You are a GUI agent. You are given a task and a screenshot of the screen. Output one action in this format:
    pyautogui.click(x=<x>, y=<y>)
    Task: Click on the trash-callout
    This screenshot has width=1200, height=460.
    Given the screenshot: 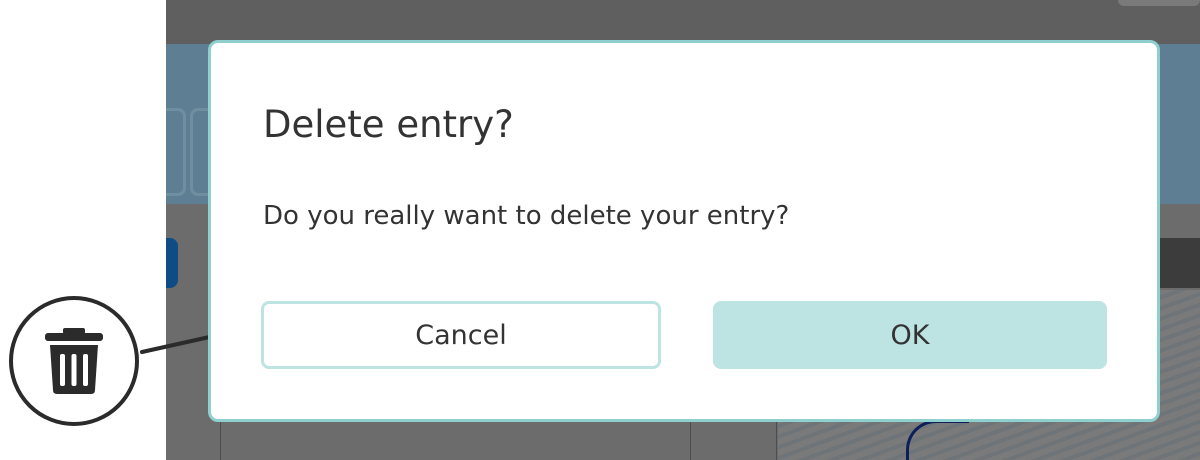 What is the action you would take?
    pyautogui.click(x=74, y=361)
    